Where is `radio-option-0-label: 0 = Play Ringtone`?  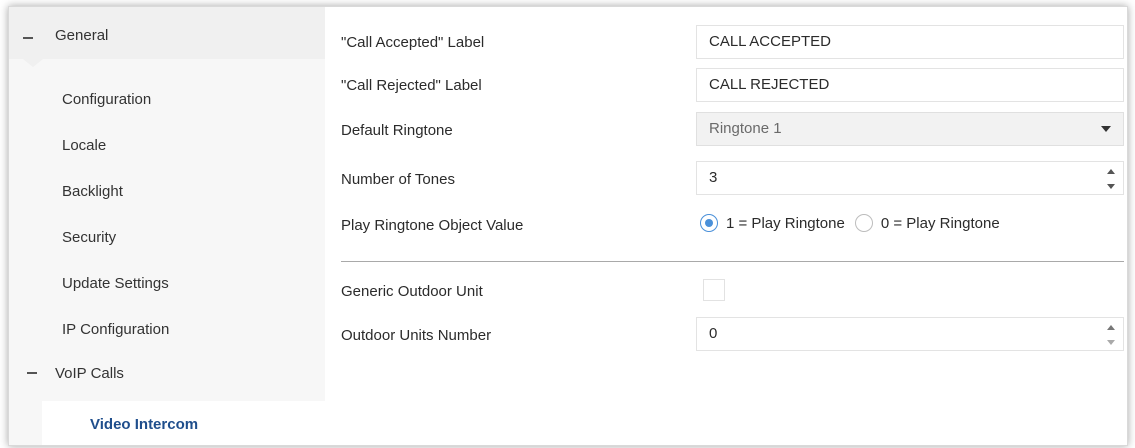 radio-option-0-label: 0 = Play Ringtone is located at coordinates (940, 223).